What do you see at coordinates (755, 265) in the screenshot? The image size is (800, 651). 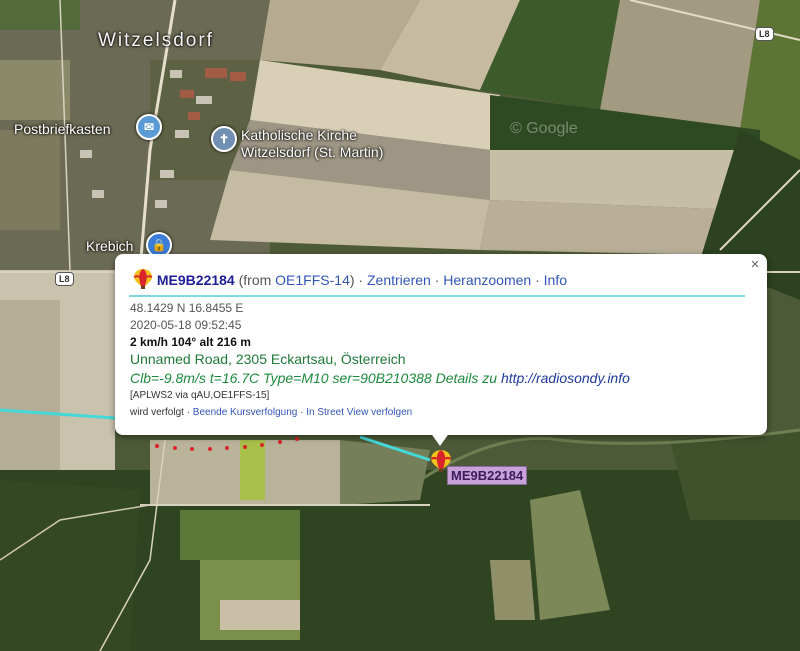 I see `close-icon: ×` at bounding box center [755, 265].